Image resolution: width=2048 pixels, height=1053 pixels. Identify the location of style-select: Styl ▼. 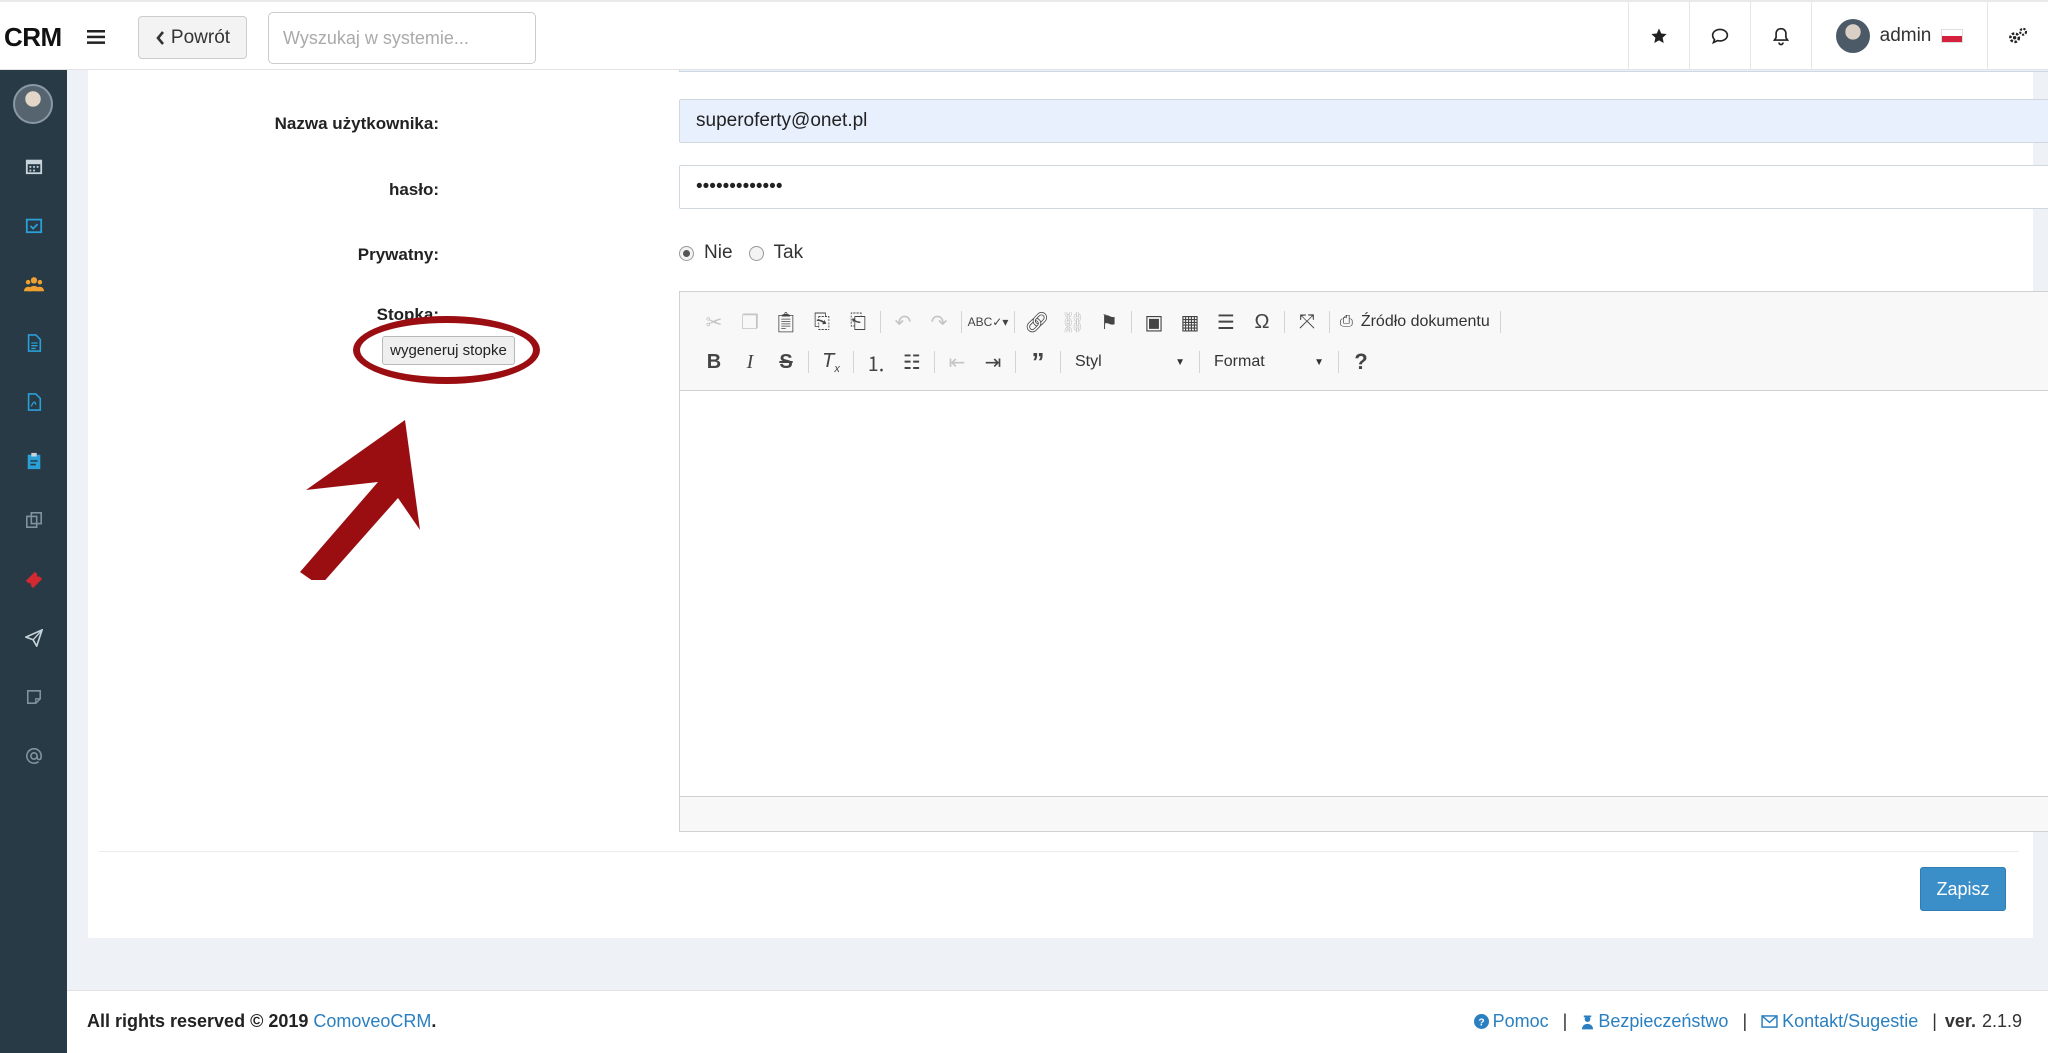
(1130, 362).